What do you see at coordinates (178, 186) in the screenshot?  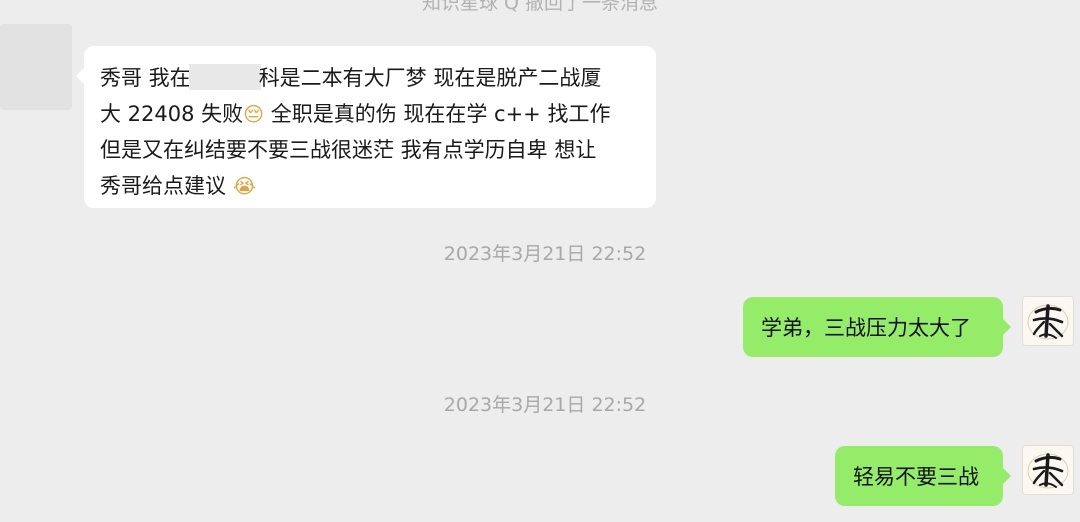 I see `message-line: 秀哥给点建议 😭` at bounding box center [178, 186].